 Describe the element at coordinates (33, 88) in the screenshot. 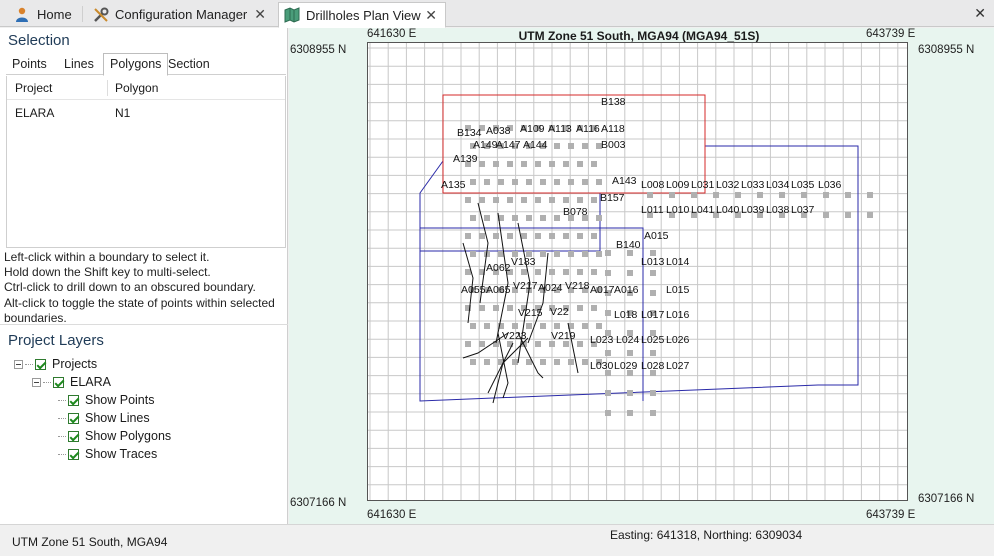

I see `column-header-project: Project` at that location.